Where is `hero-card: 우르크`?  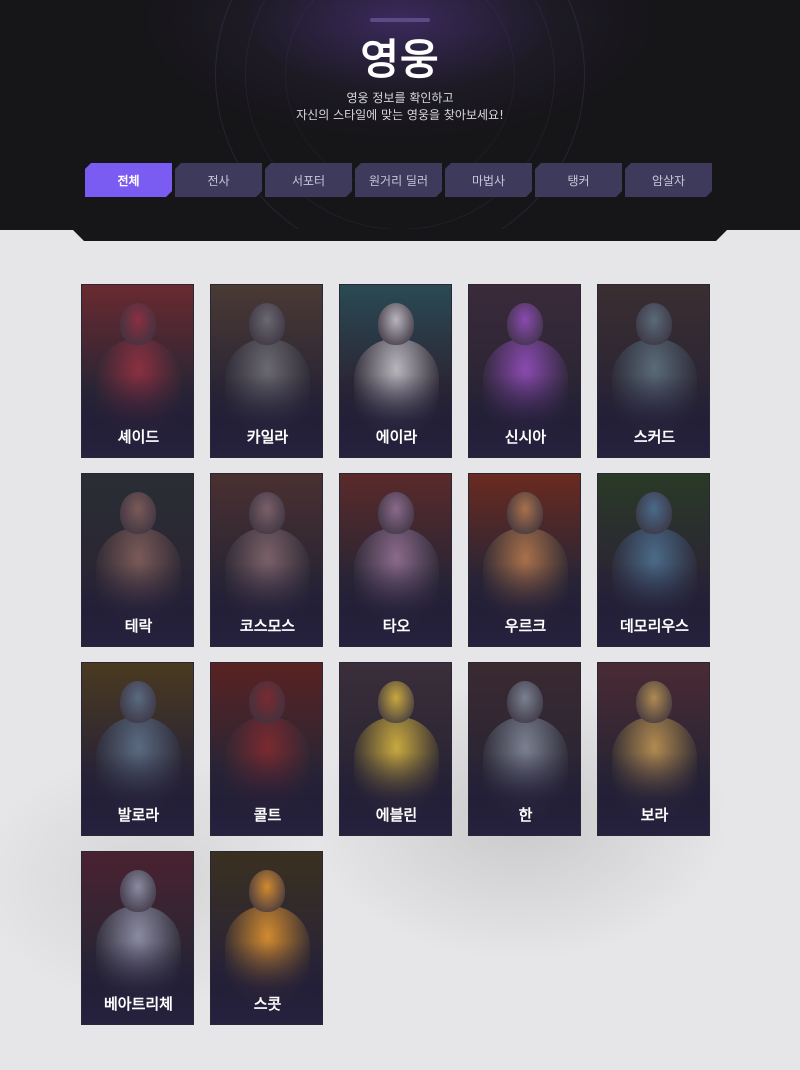 hero-card: 우르크 is located at coordinates (524, 560).